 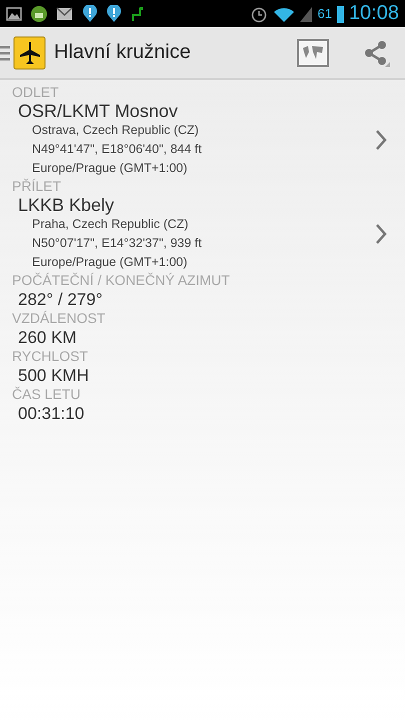 I want to click on section-label: VZDÁLENOST, so click(x=59, y=318).